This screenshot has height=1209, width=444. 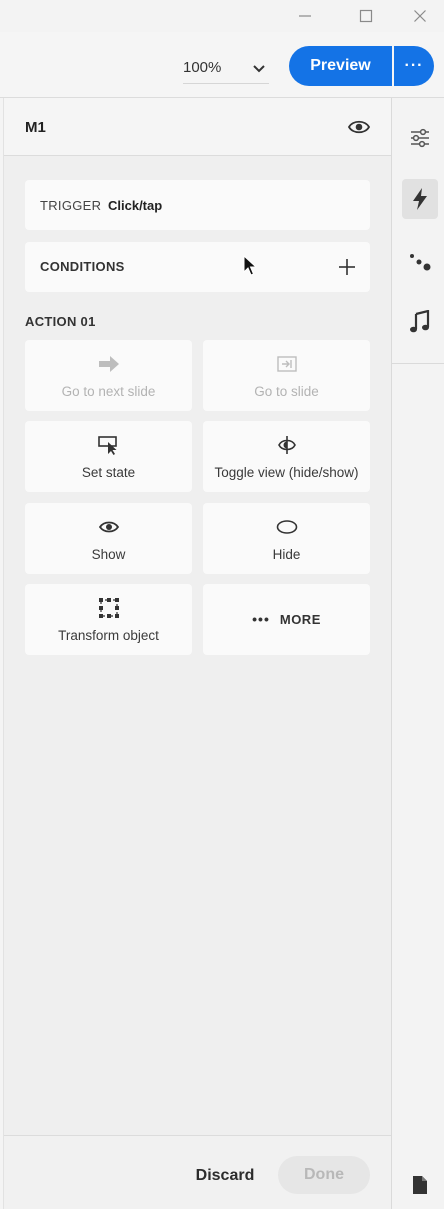 What do you see at coordinates (261, 619) in the screenshot?
I see `more-dots-icon: •••` at bounding box center [261, 619].